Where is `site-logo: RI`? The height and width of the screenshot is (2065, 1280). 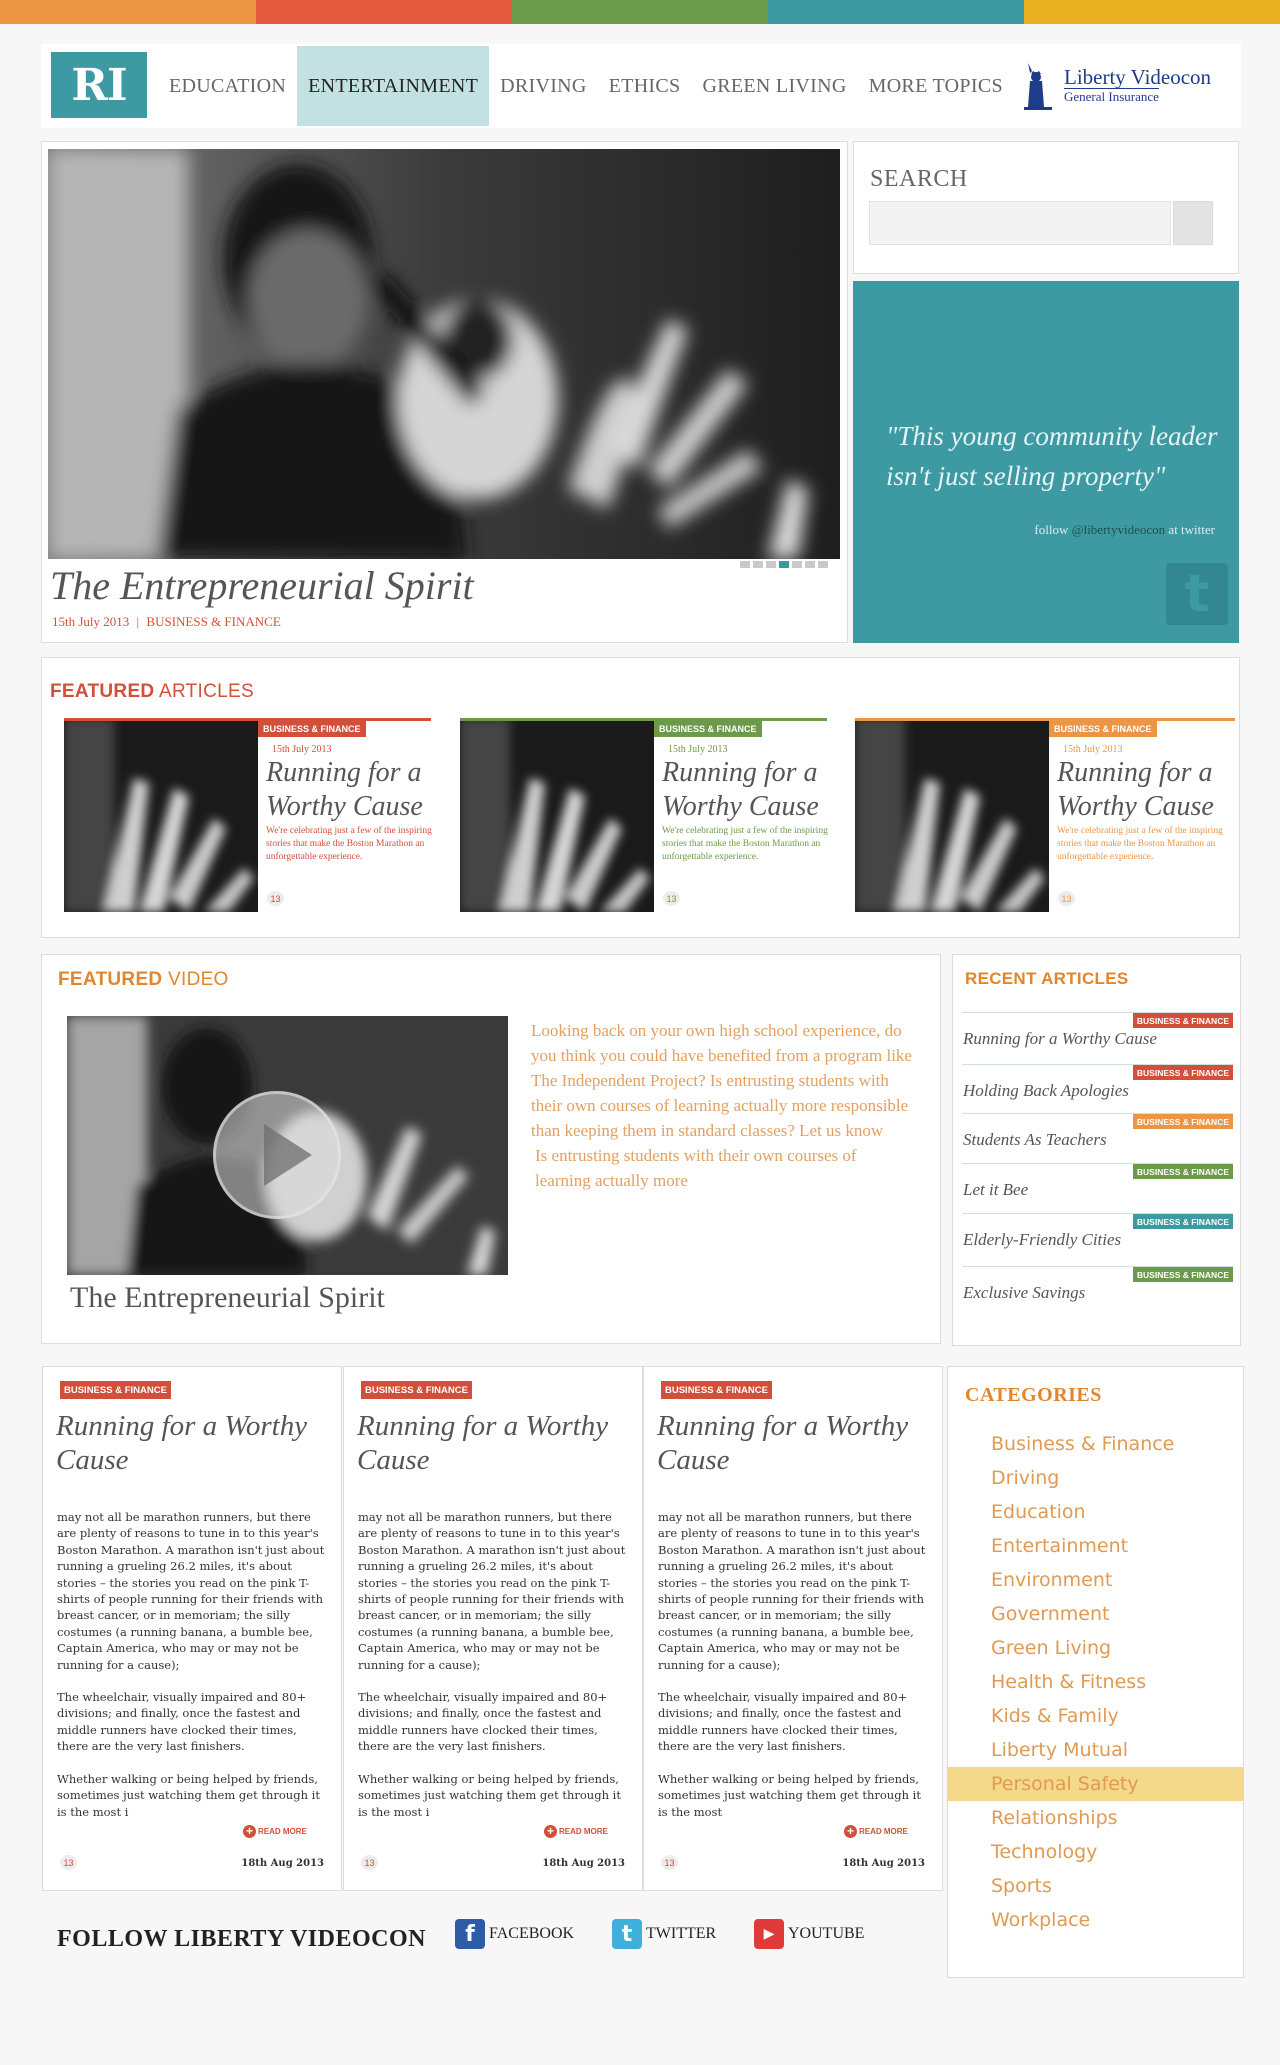
site-logo: RI is located at coordinates (99, 85).